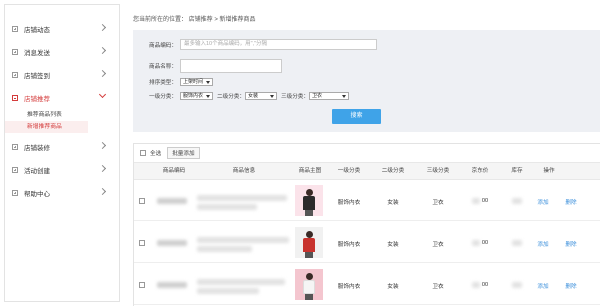  I want to click on header-product-code: 商品编码, so click(174, 171).